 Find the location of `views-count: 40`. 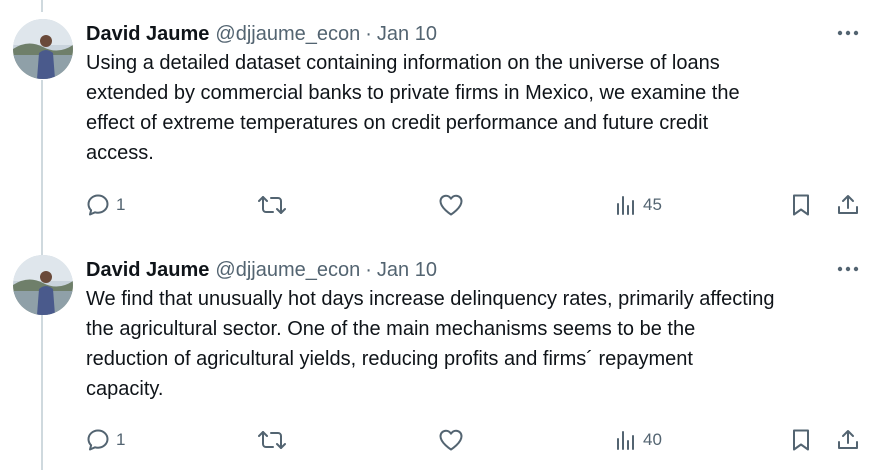

views-count: 40 is located at coordinates (652, 439).